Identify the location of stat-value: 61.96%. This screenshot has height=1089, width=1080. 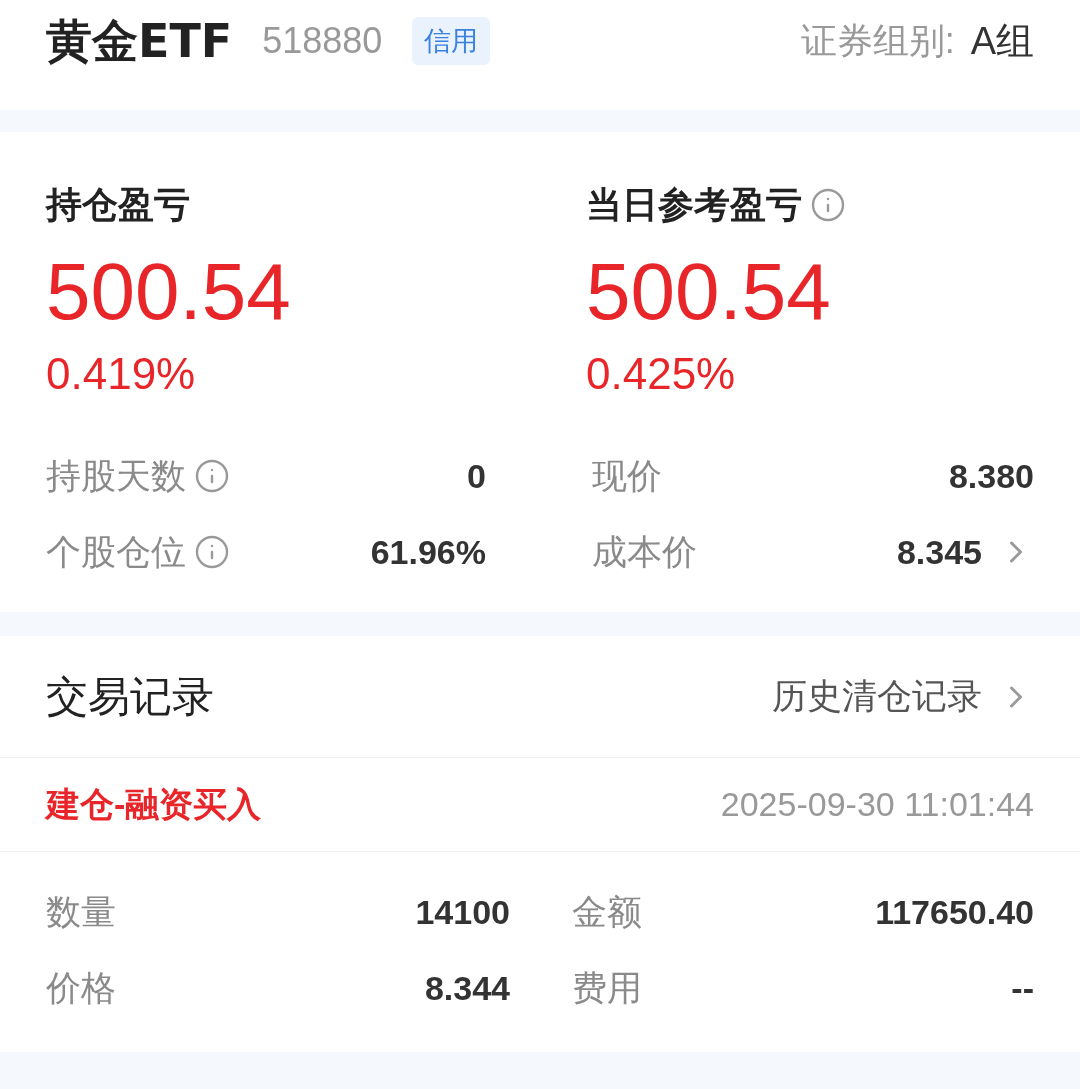
(428, 552).